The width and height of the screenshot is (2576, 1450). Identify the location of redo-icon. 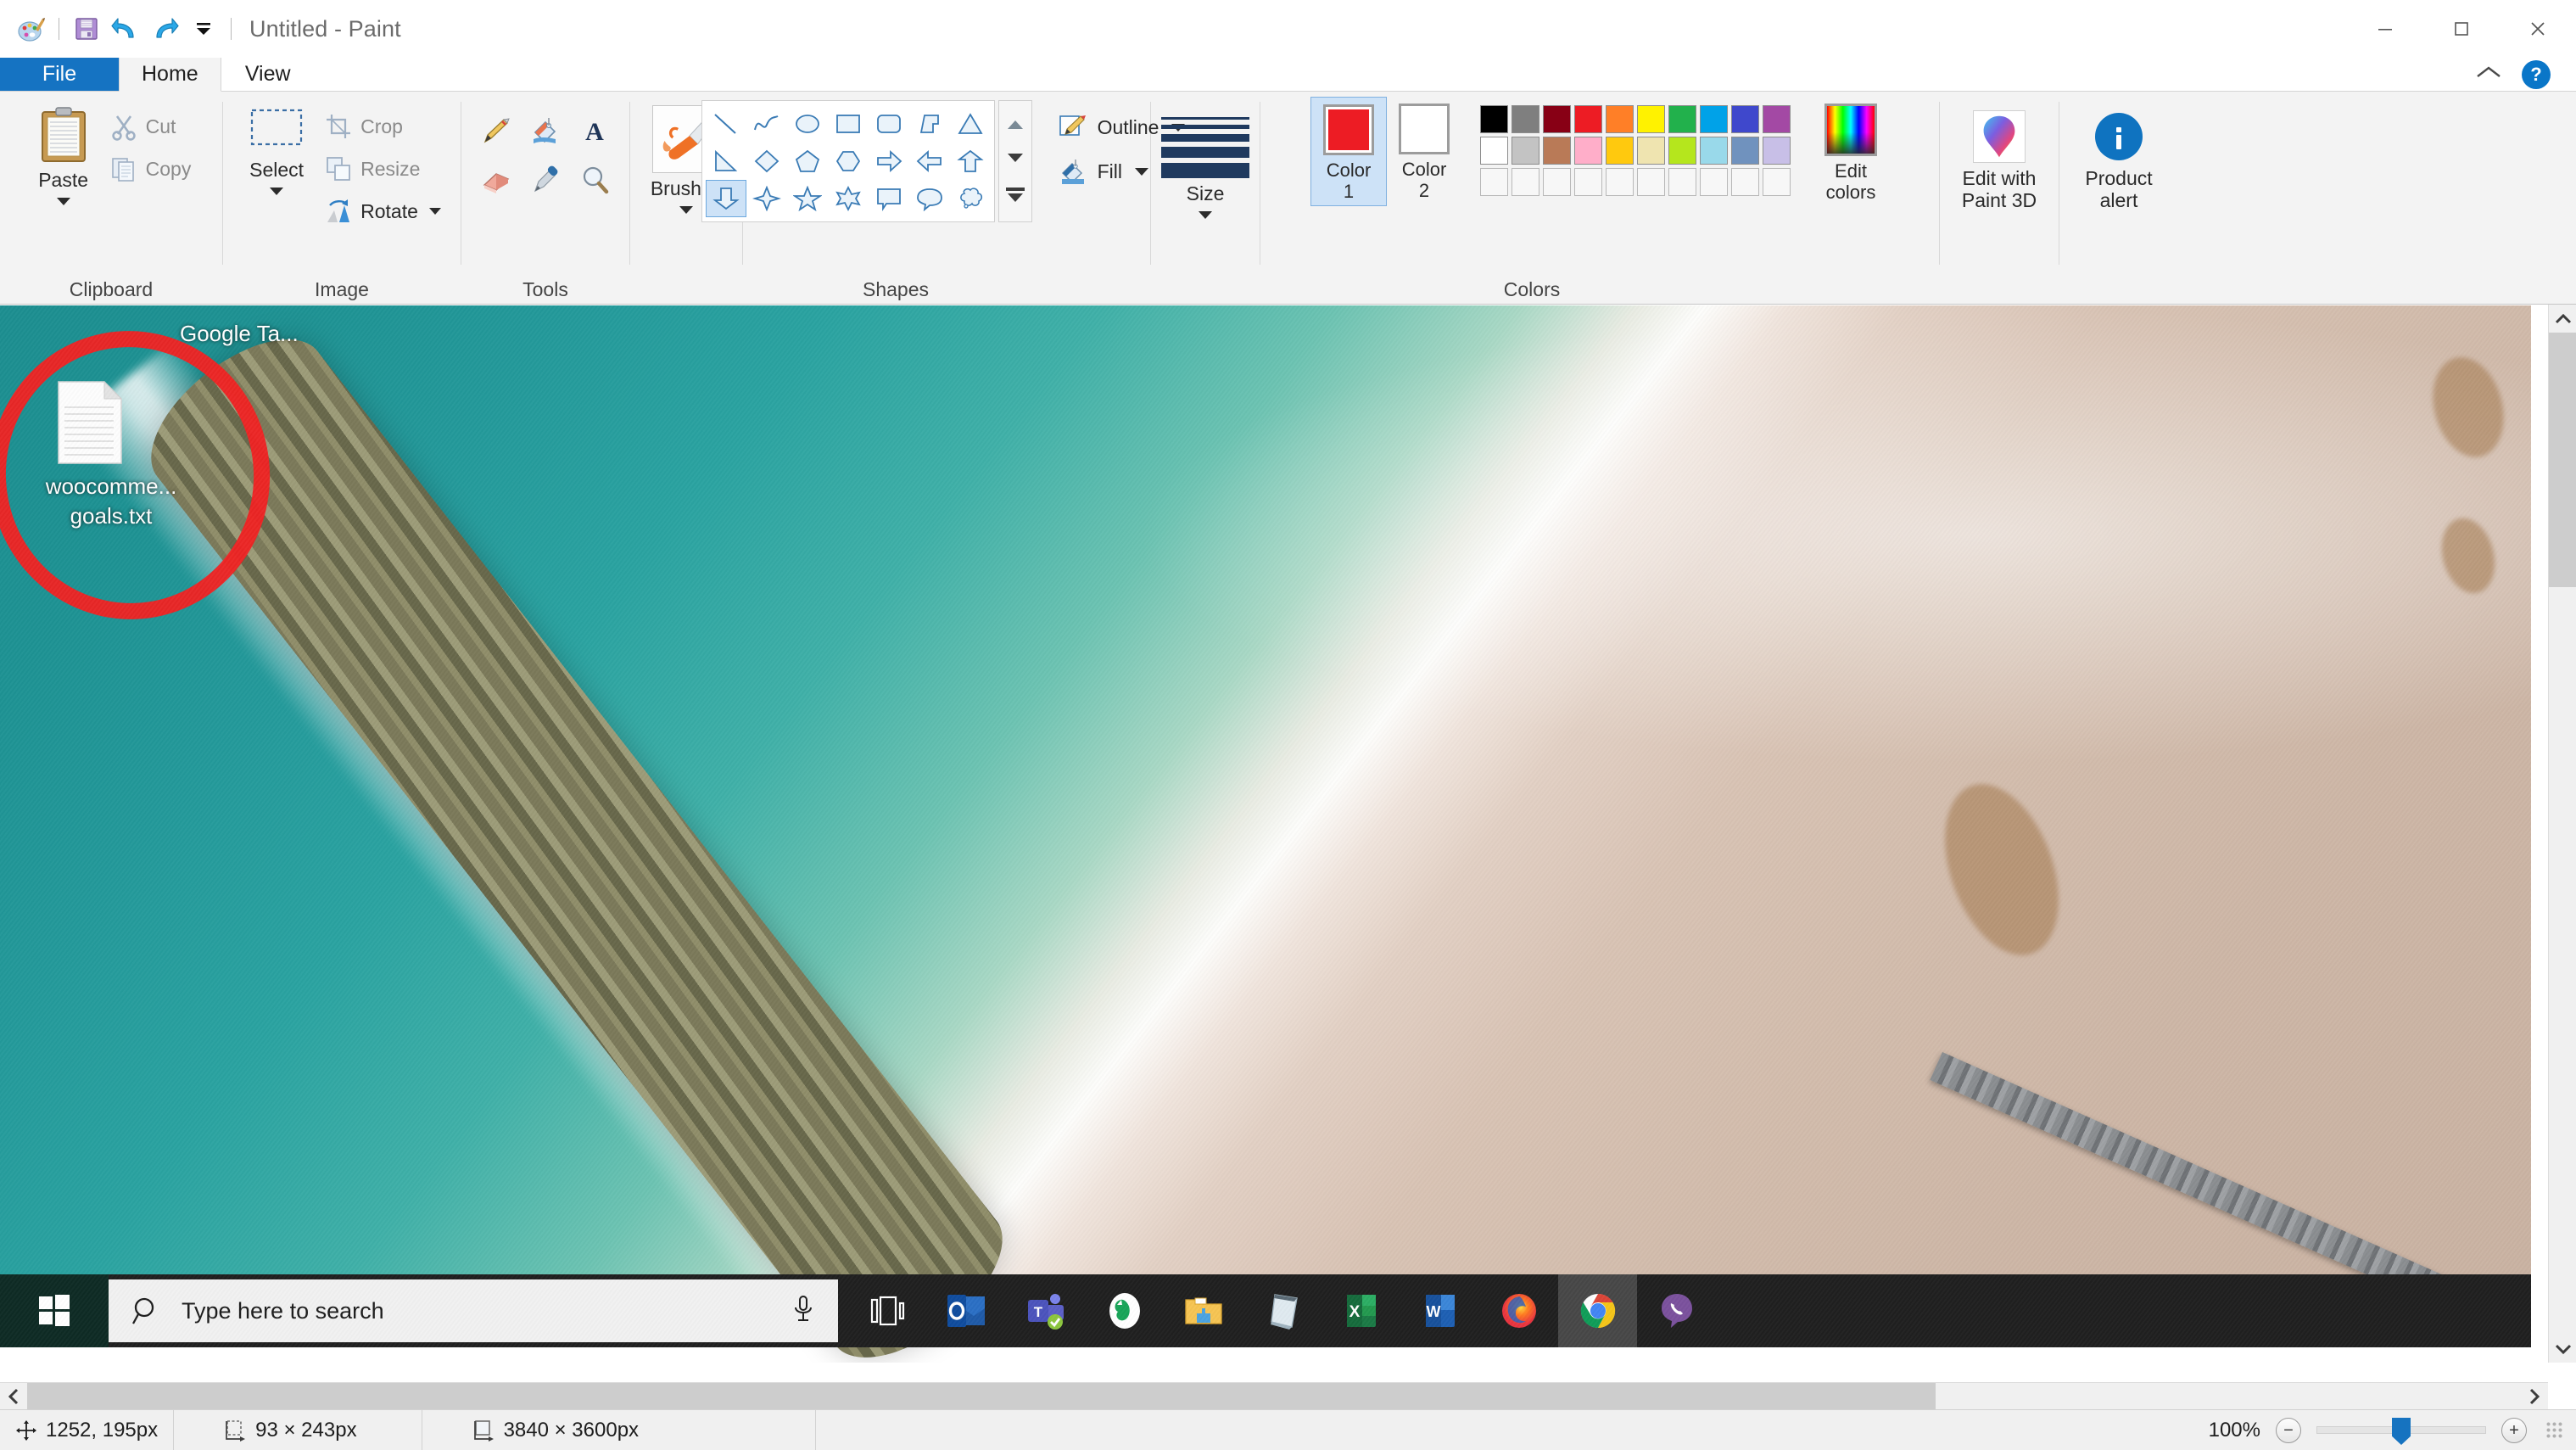
(164, 28).